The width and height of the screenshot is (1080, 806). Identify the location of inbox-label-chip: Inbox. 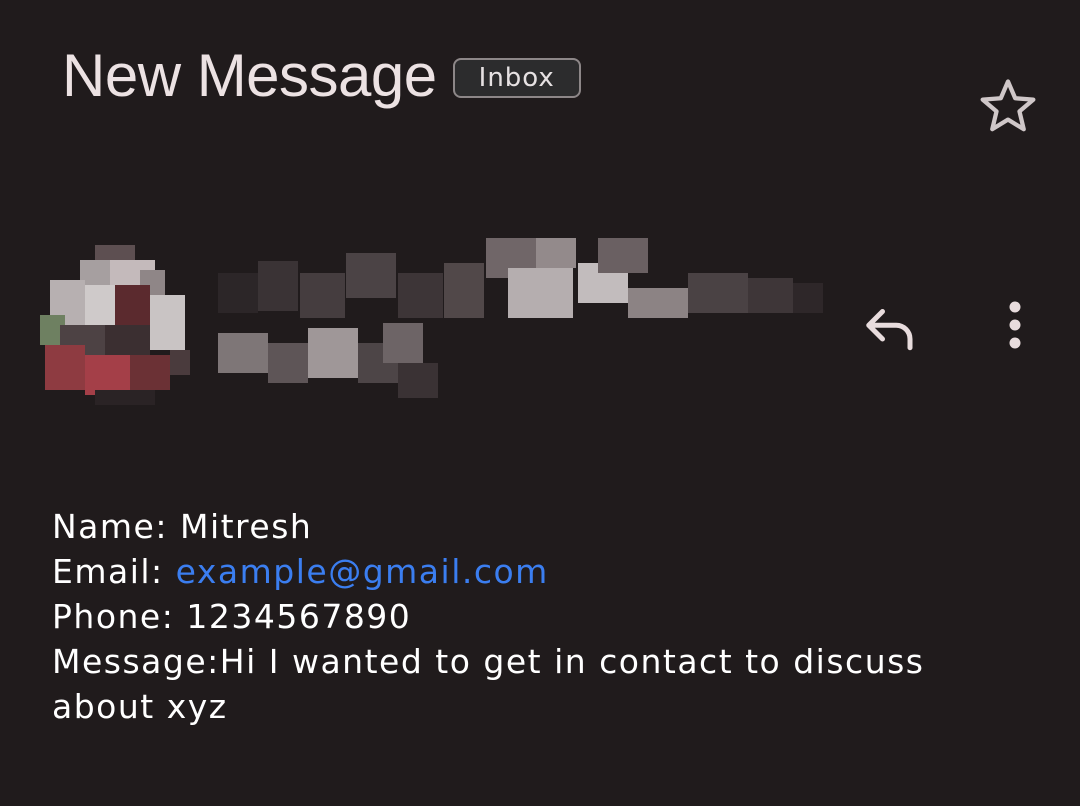
(516, 78).